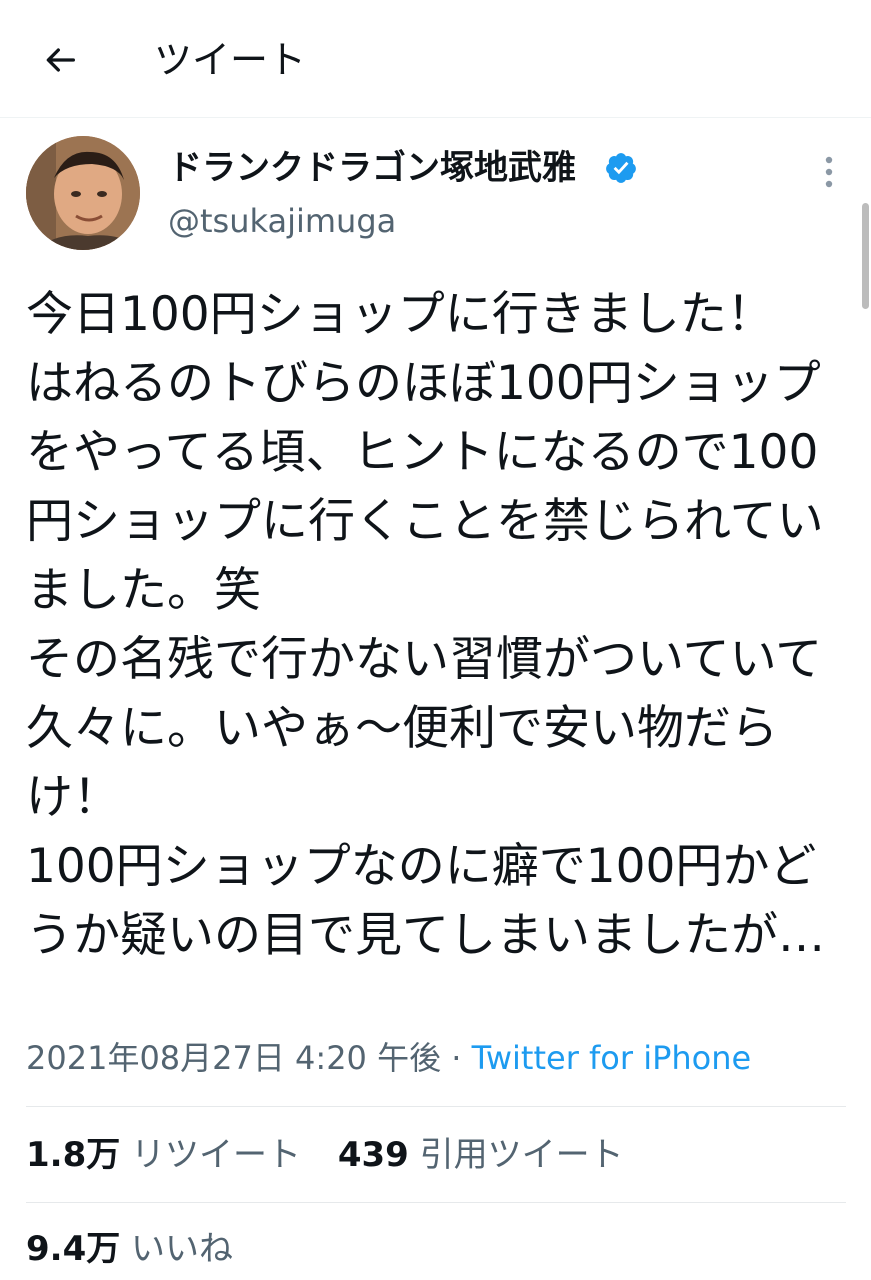 Image resolution: width=871 pixels, height=1280 pixels. I want to click on retweets-stat: 1.8万 リツイート, so click(163, 1155).